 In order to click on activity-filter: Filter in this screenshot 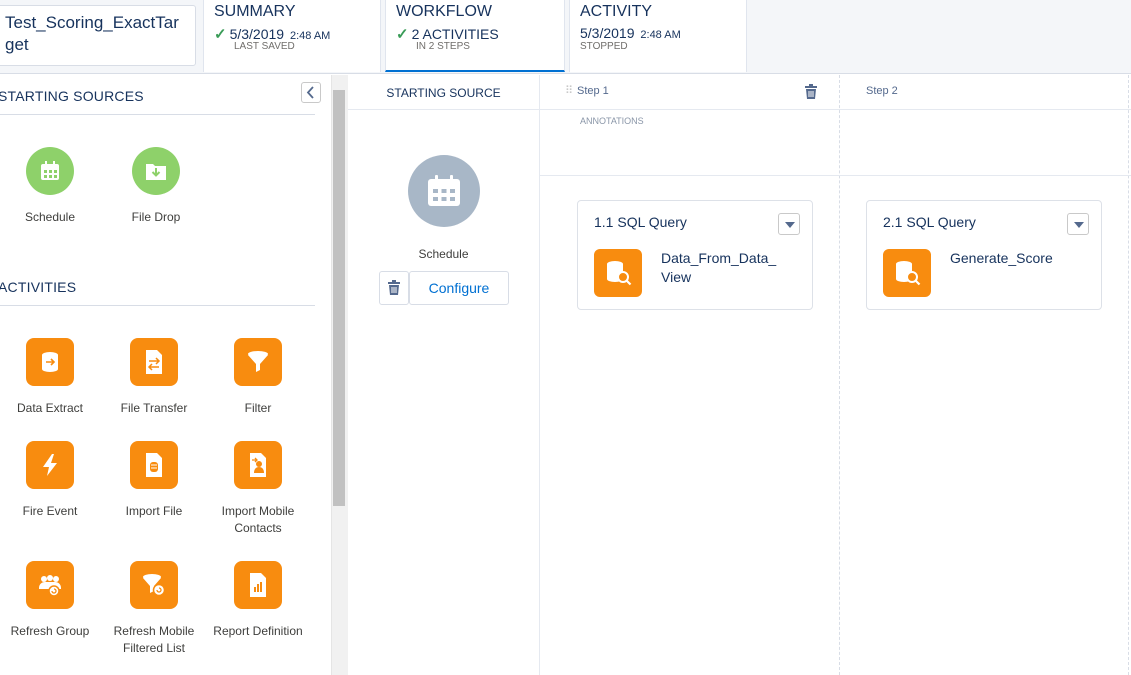, I will do `click(258, 377)`.